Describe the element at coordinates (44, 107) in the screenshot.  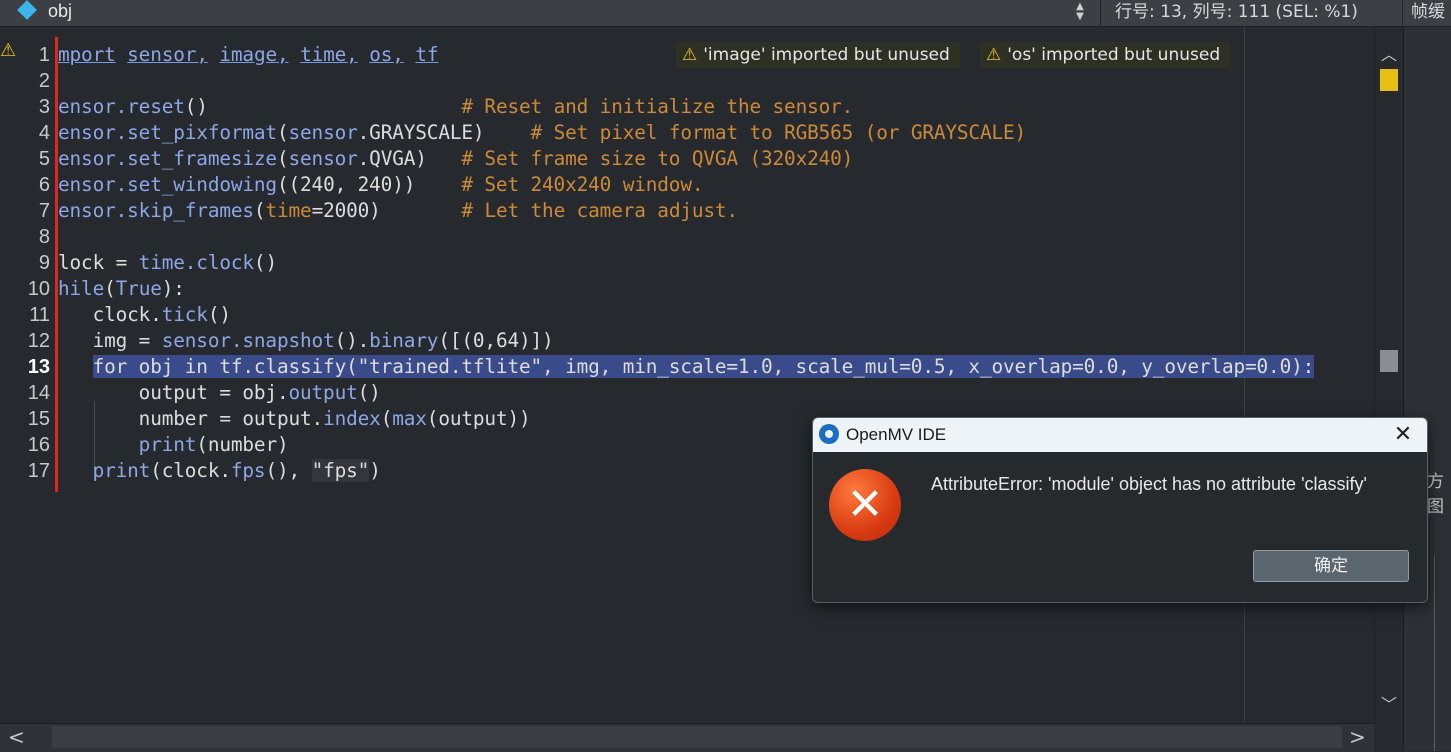
I see `line-number: 3` at that location.